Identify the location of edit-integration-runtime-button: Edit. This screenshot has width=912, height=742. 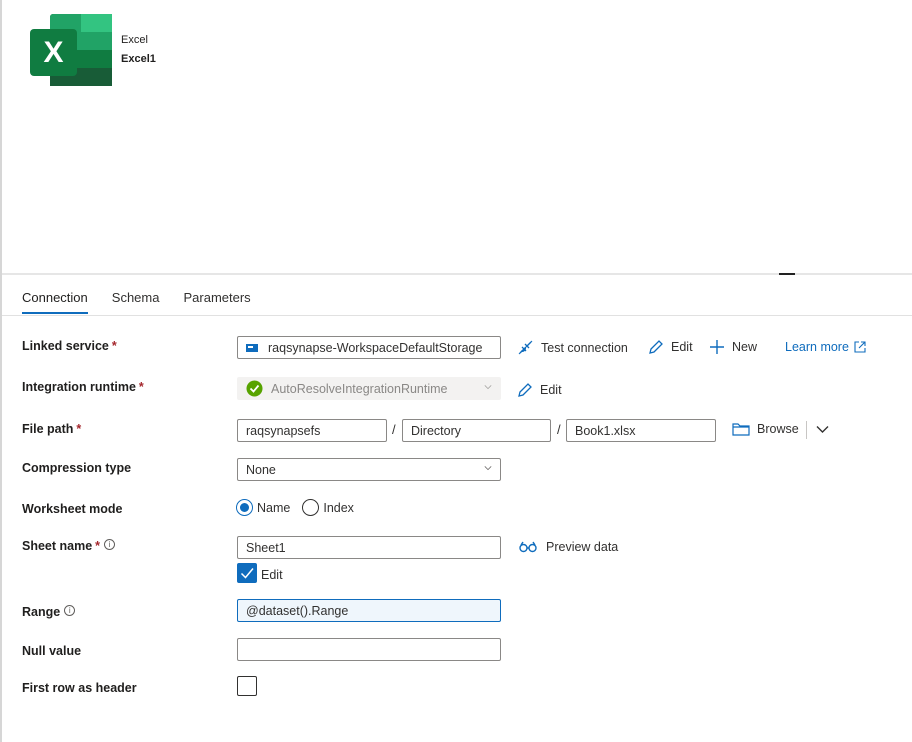
(539, 390).